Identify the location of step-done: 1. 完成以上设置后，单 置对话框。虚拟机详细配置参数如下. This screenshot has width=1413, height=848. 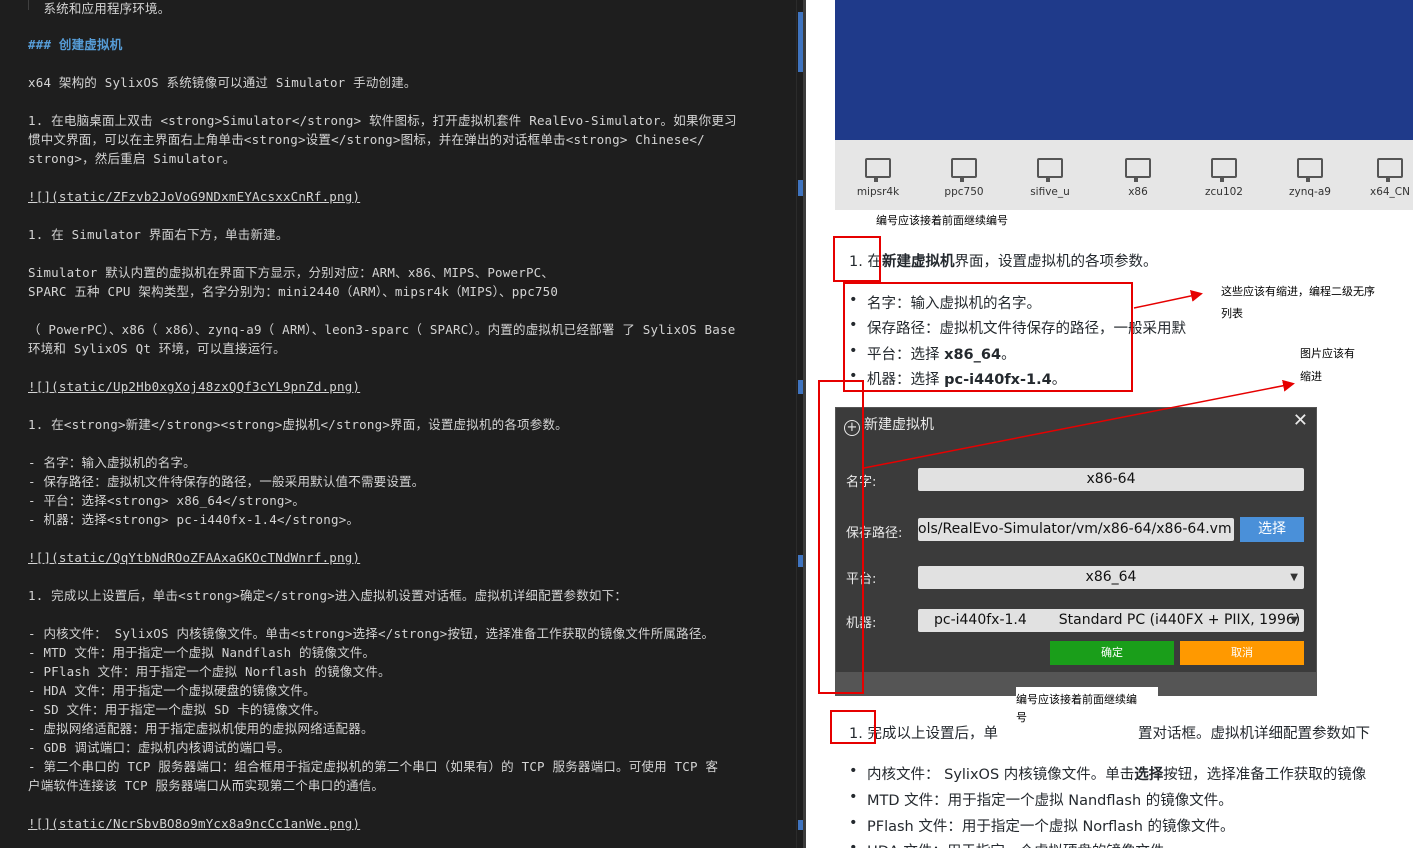
(1109, 732).